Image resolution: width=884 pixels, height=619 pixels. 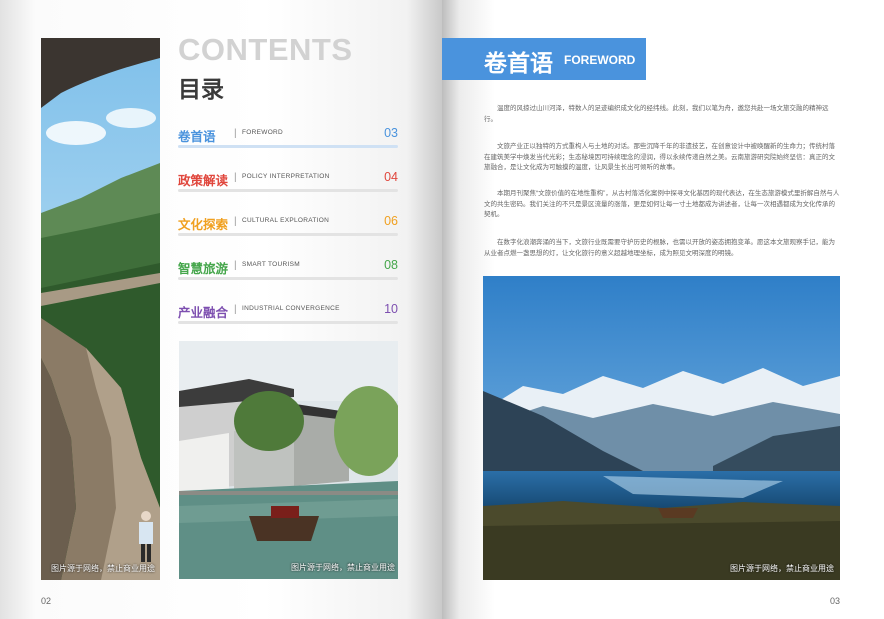 What do you see at coordinates (197, 137) in the screenshot?
I see `toc-title: 卷首语` at bounding box center [197, 137].